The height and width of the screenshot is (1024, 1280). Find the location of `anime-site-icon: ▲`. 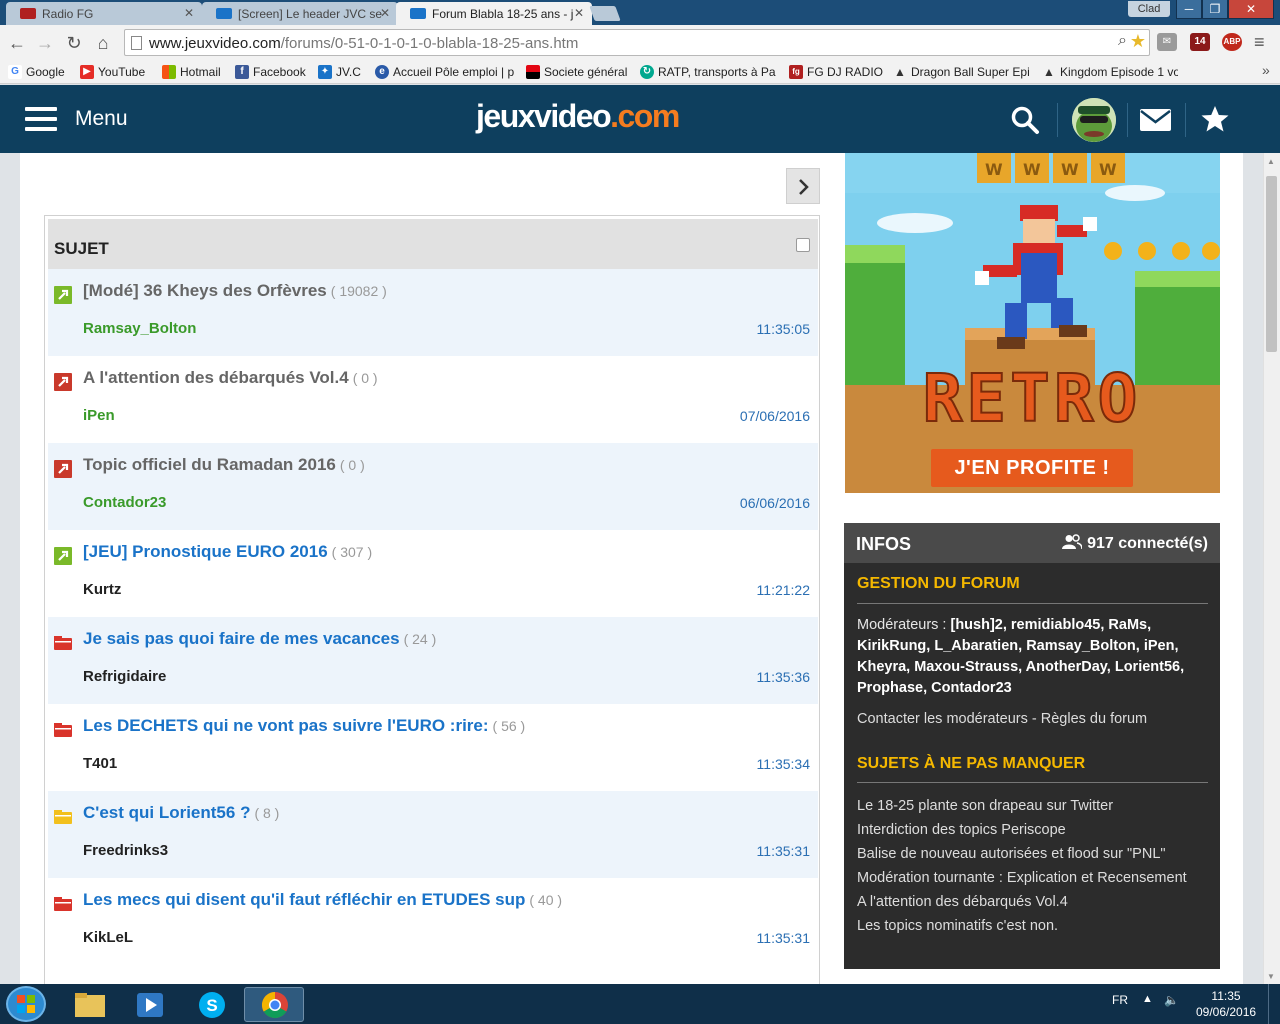

anime-site-icon: ▲ is located at coordinates (1049, 72).